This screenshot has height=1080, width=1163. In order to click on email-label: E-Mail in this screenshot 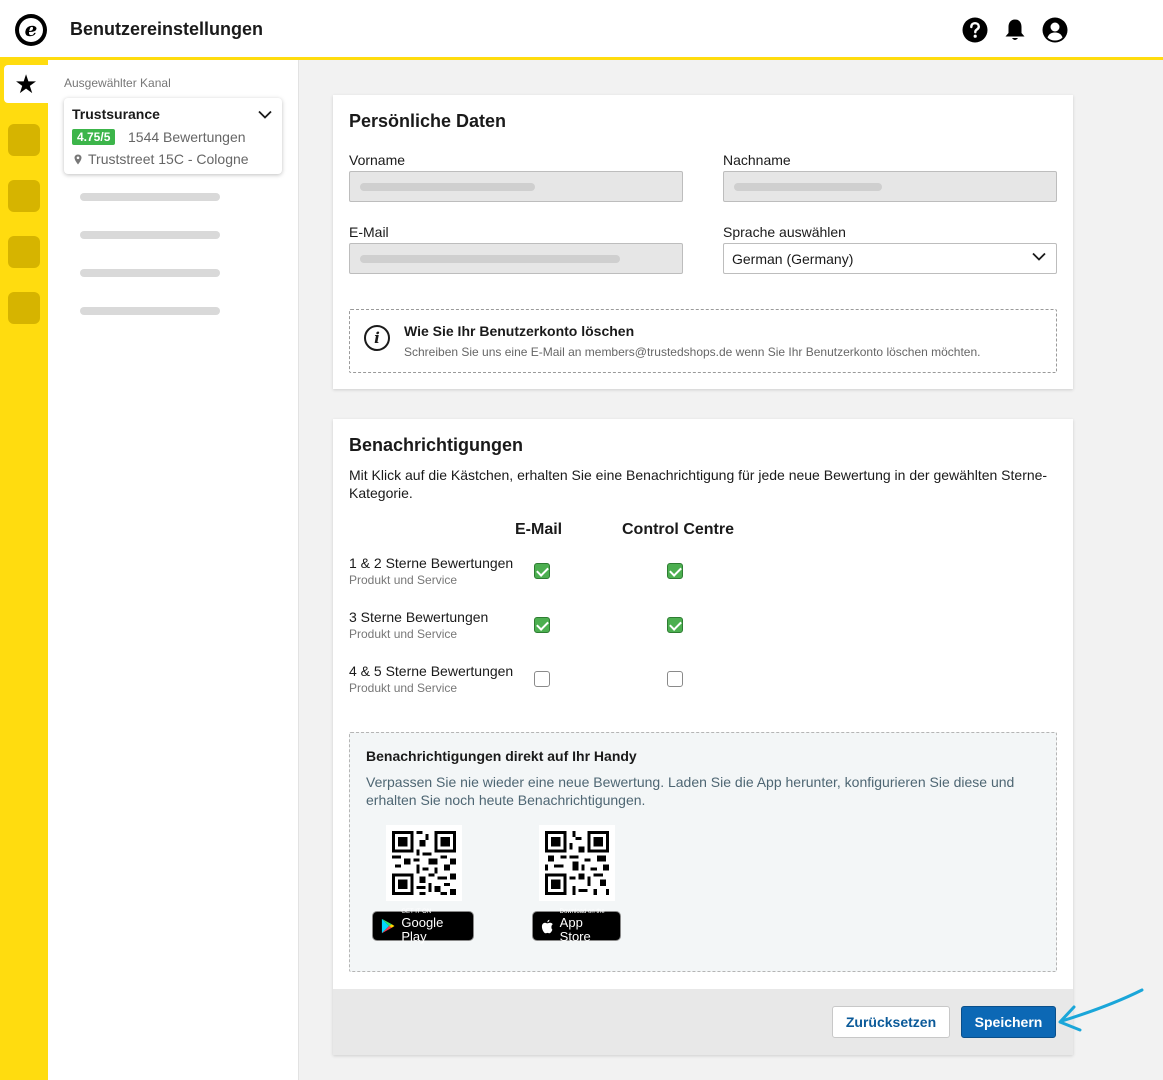, I will do `click(369, 232)`.